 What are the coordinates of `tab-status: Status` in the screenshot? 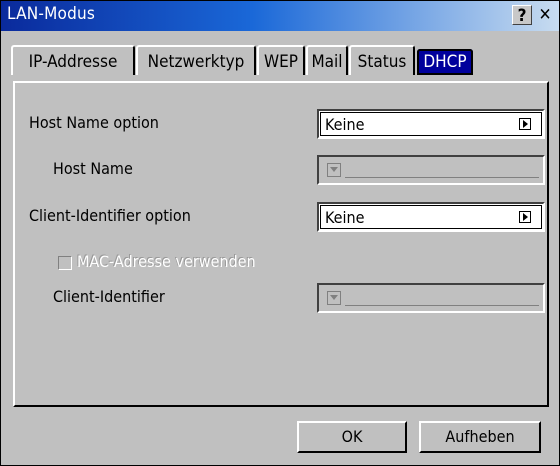 It's located at (382, 60).